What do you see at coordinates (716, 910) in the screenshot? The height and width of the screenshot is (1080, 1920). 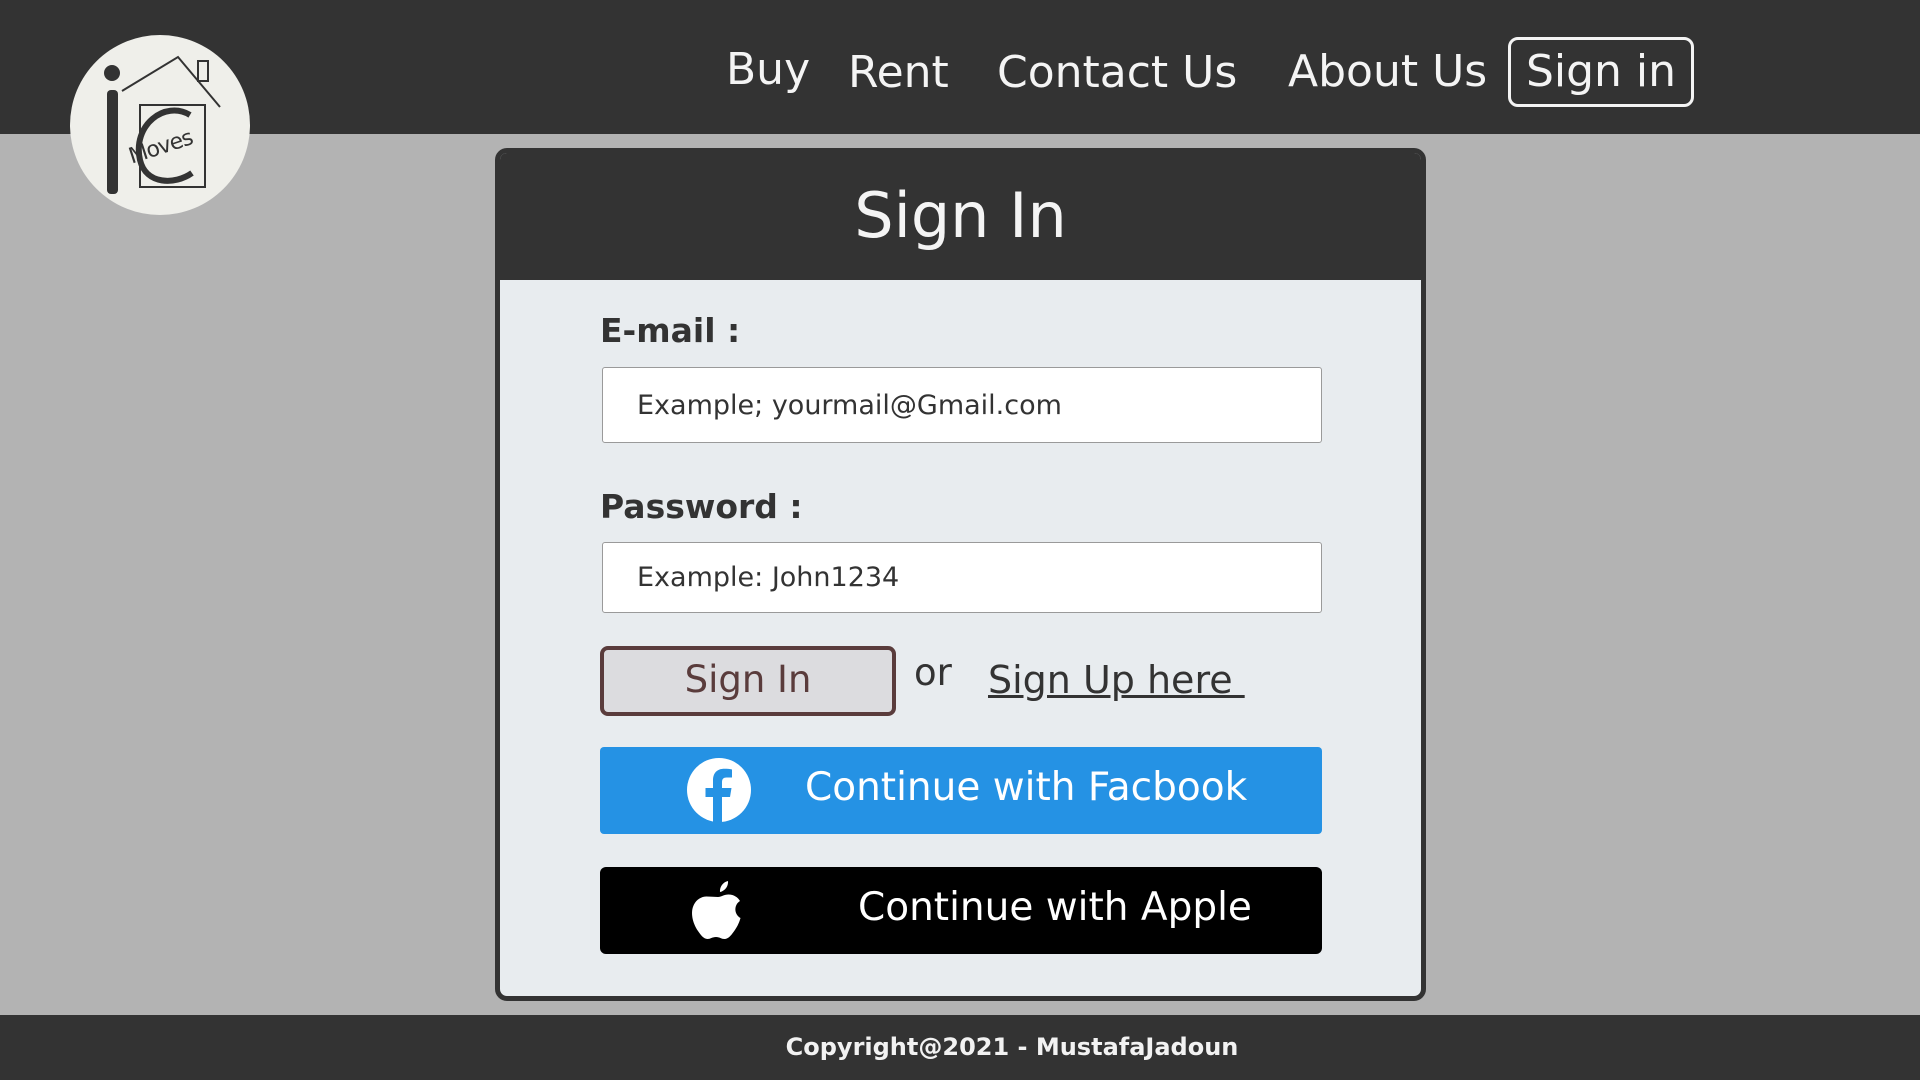 I see `apple-icon` at bounding box center [716, 910].